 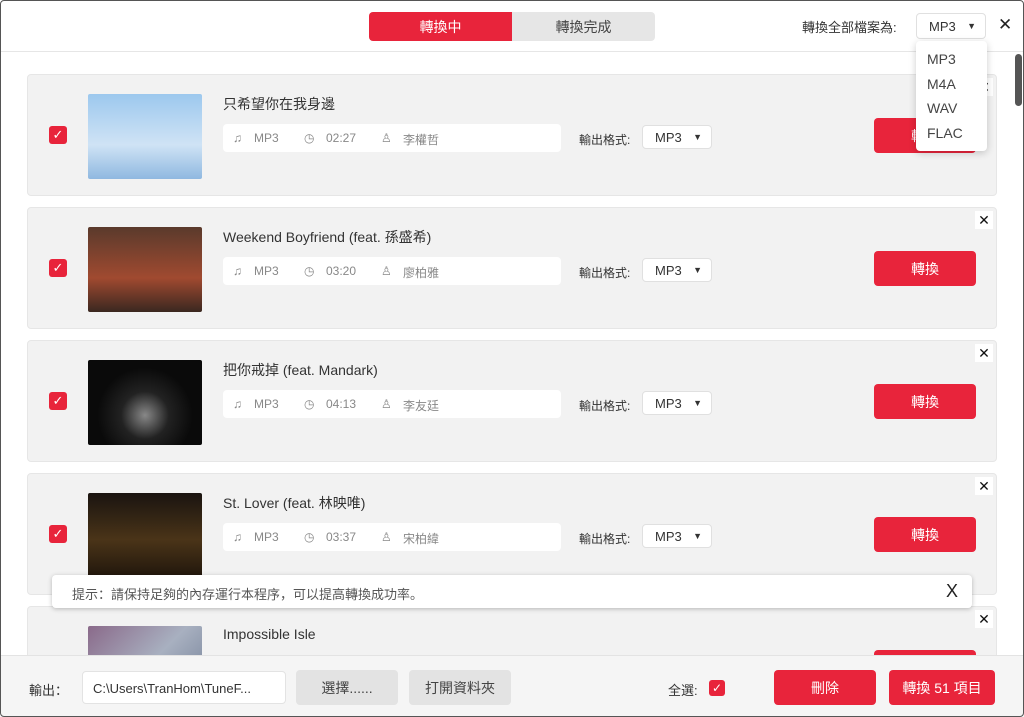 I want to click on song-title: St. Lover (feat. 林映唯), so click(x=294, y=503).